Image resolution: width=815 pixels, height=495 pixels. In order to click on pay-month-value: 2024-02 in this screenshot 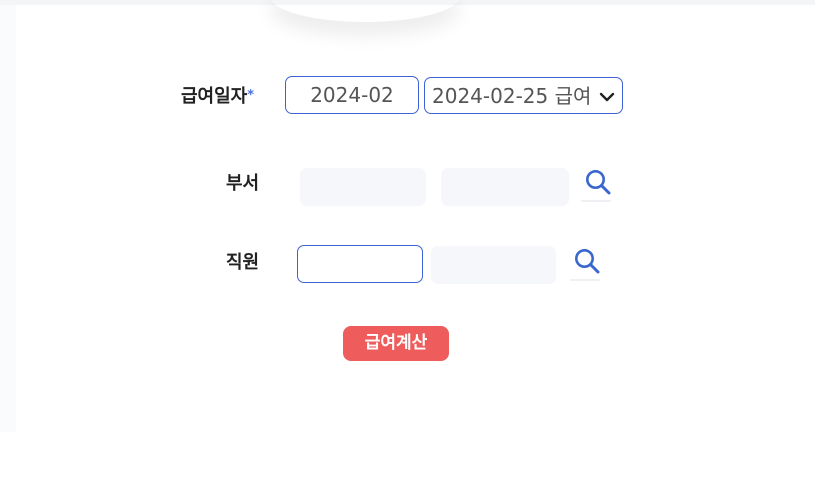, I will do `click(352, 95)`.